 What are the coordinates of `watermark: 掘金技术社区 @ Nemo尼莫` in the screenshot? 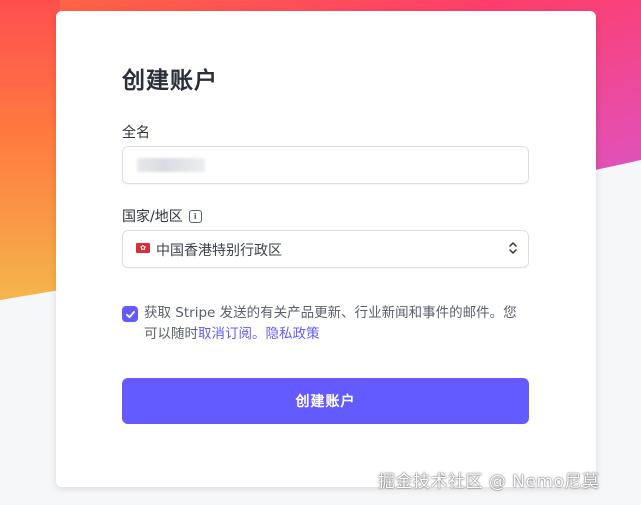 It's located at (489, 482).